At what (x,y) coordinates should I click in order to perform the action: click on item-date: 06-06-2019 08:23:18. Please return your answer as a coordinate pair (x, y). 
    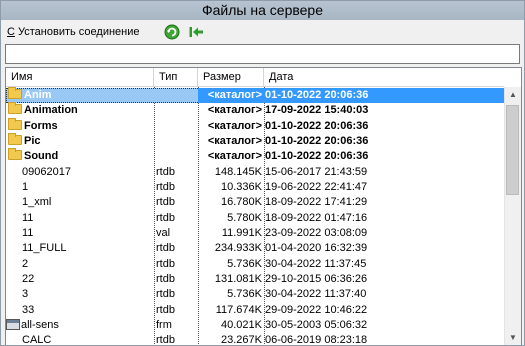
    Looking at the image, I should click on (316, 340).